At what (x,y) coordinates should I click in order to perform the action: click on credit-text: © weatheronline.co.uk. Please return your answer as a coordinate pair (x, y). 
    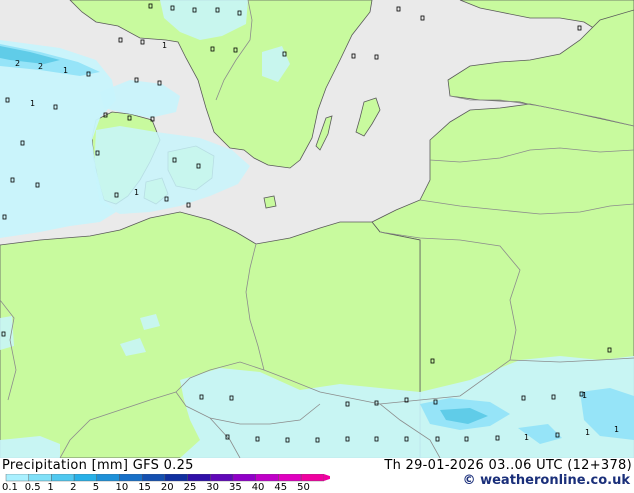
    Looking at the image, I should click on (546, 480).